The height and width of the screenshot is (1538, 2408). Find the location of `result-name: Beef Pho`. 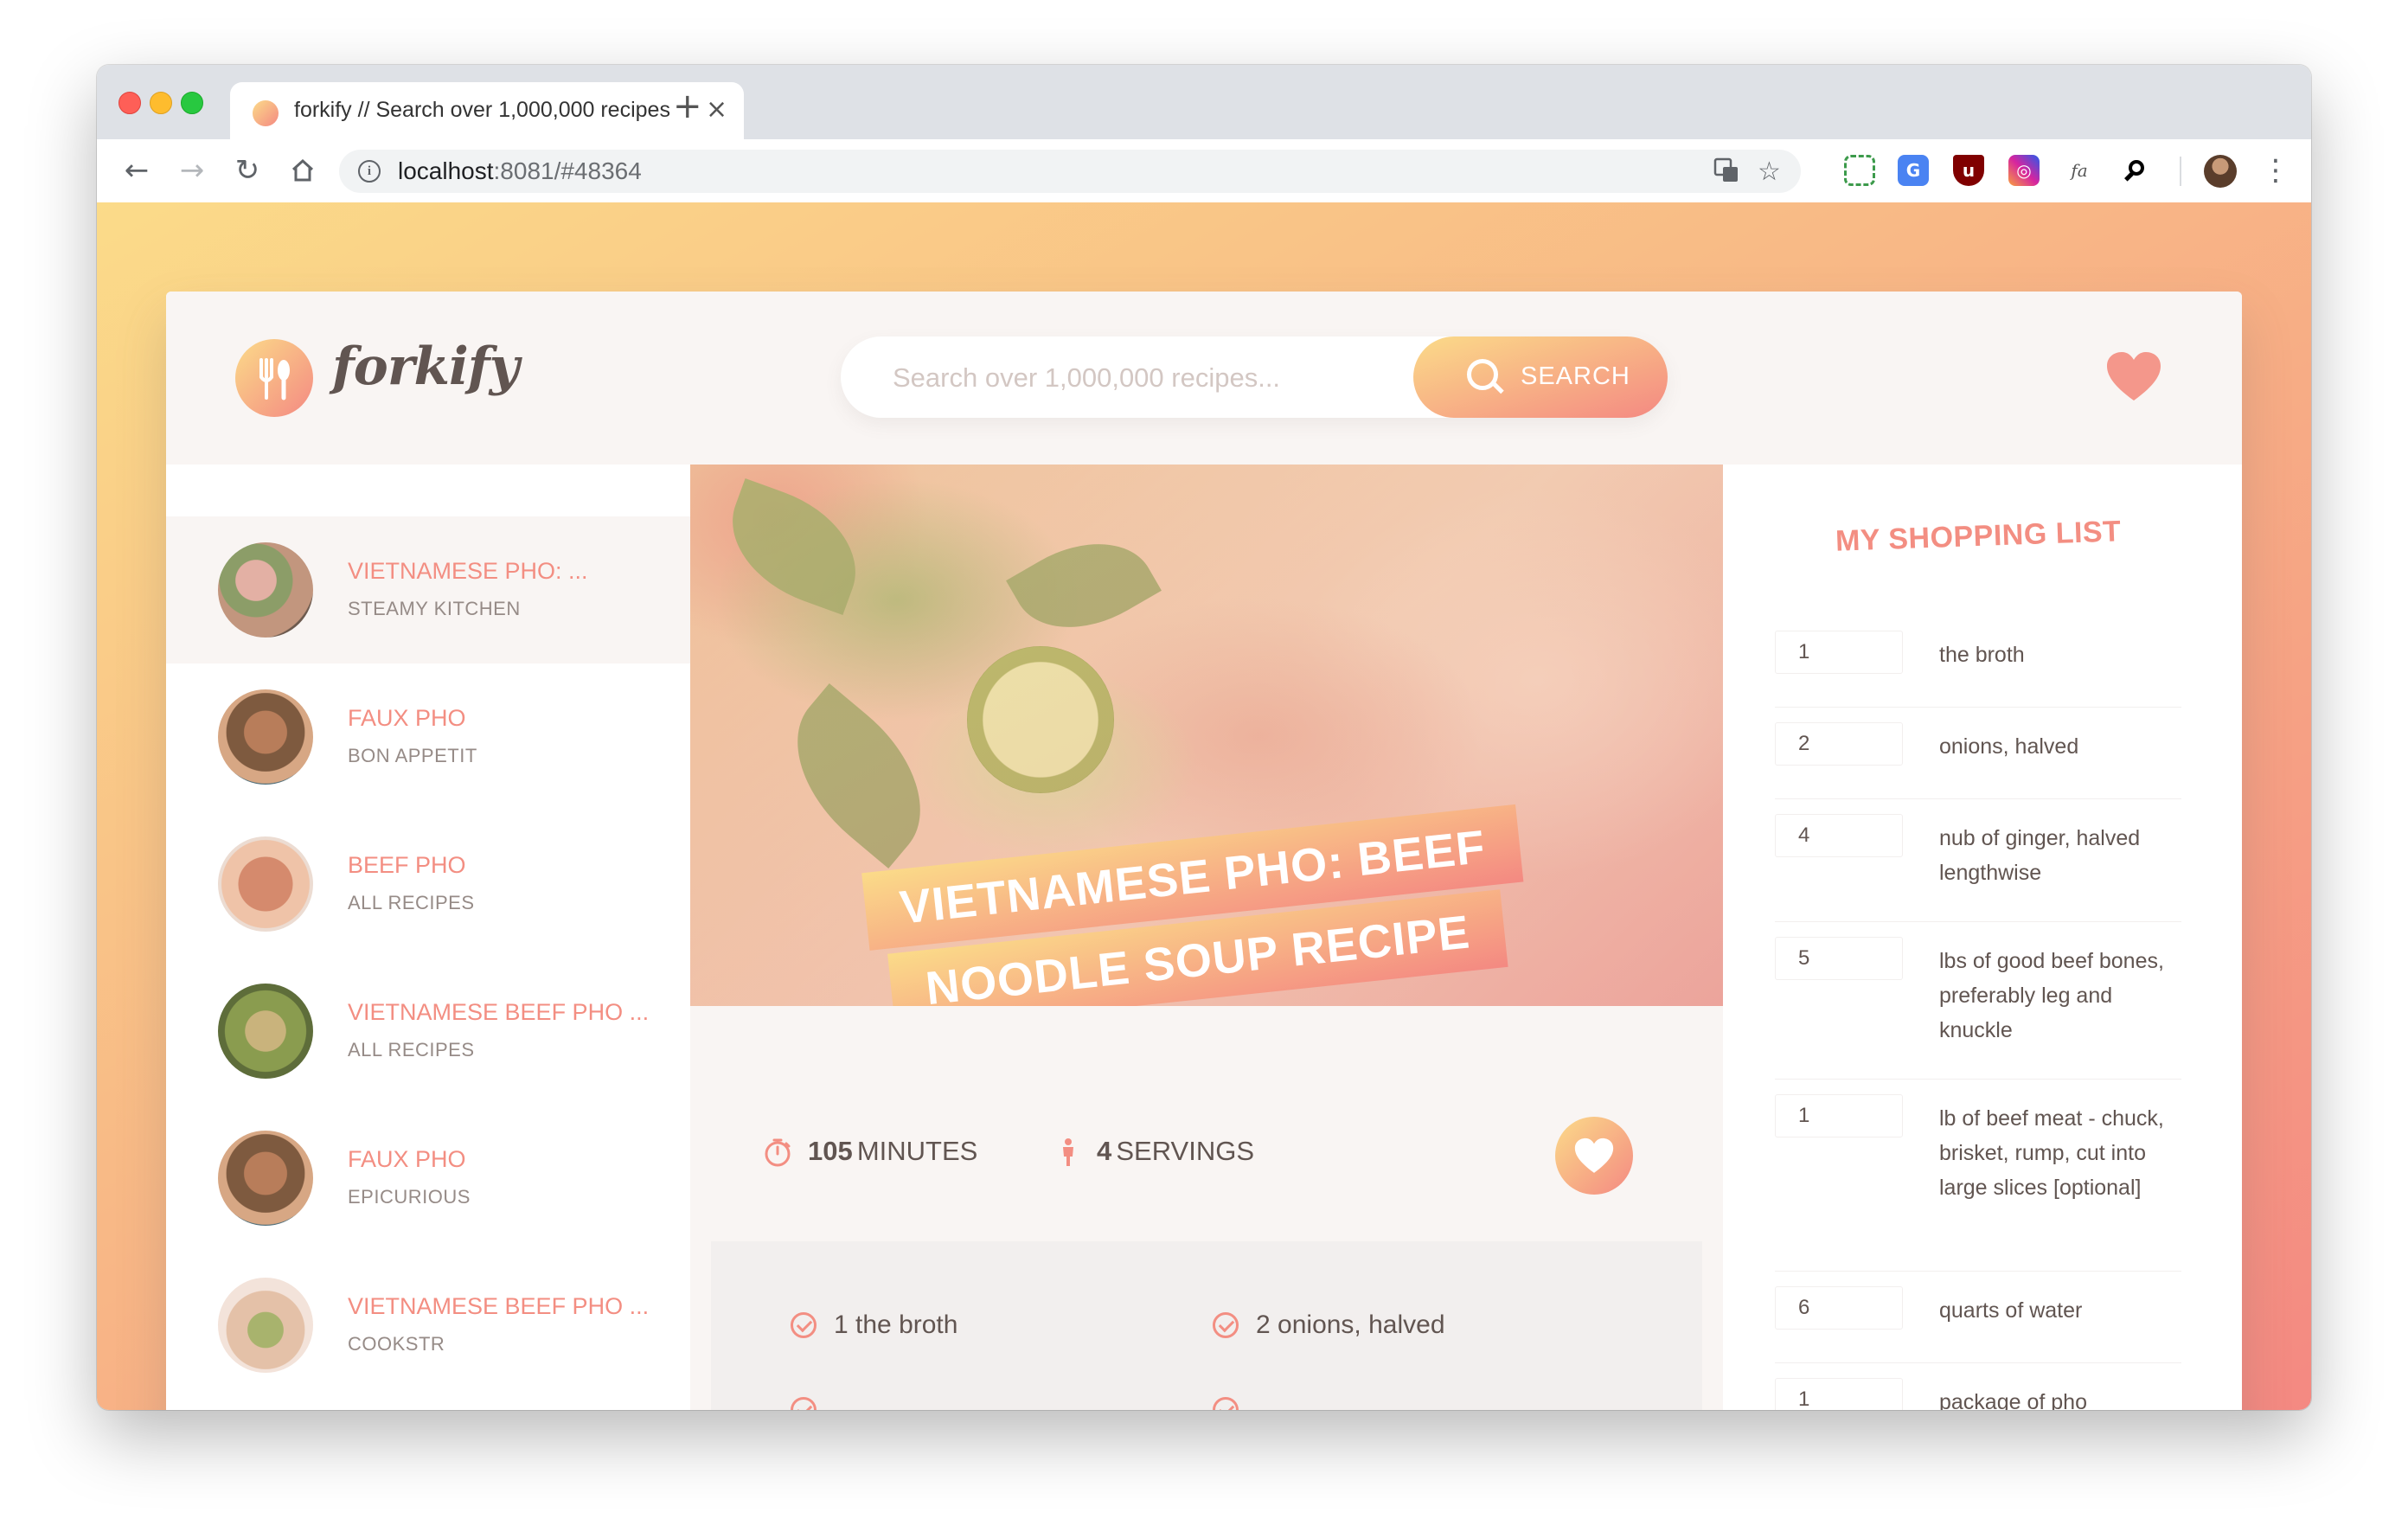

result-name: Beef Pho is located at coordinates (407, 865).